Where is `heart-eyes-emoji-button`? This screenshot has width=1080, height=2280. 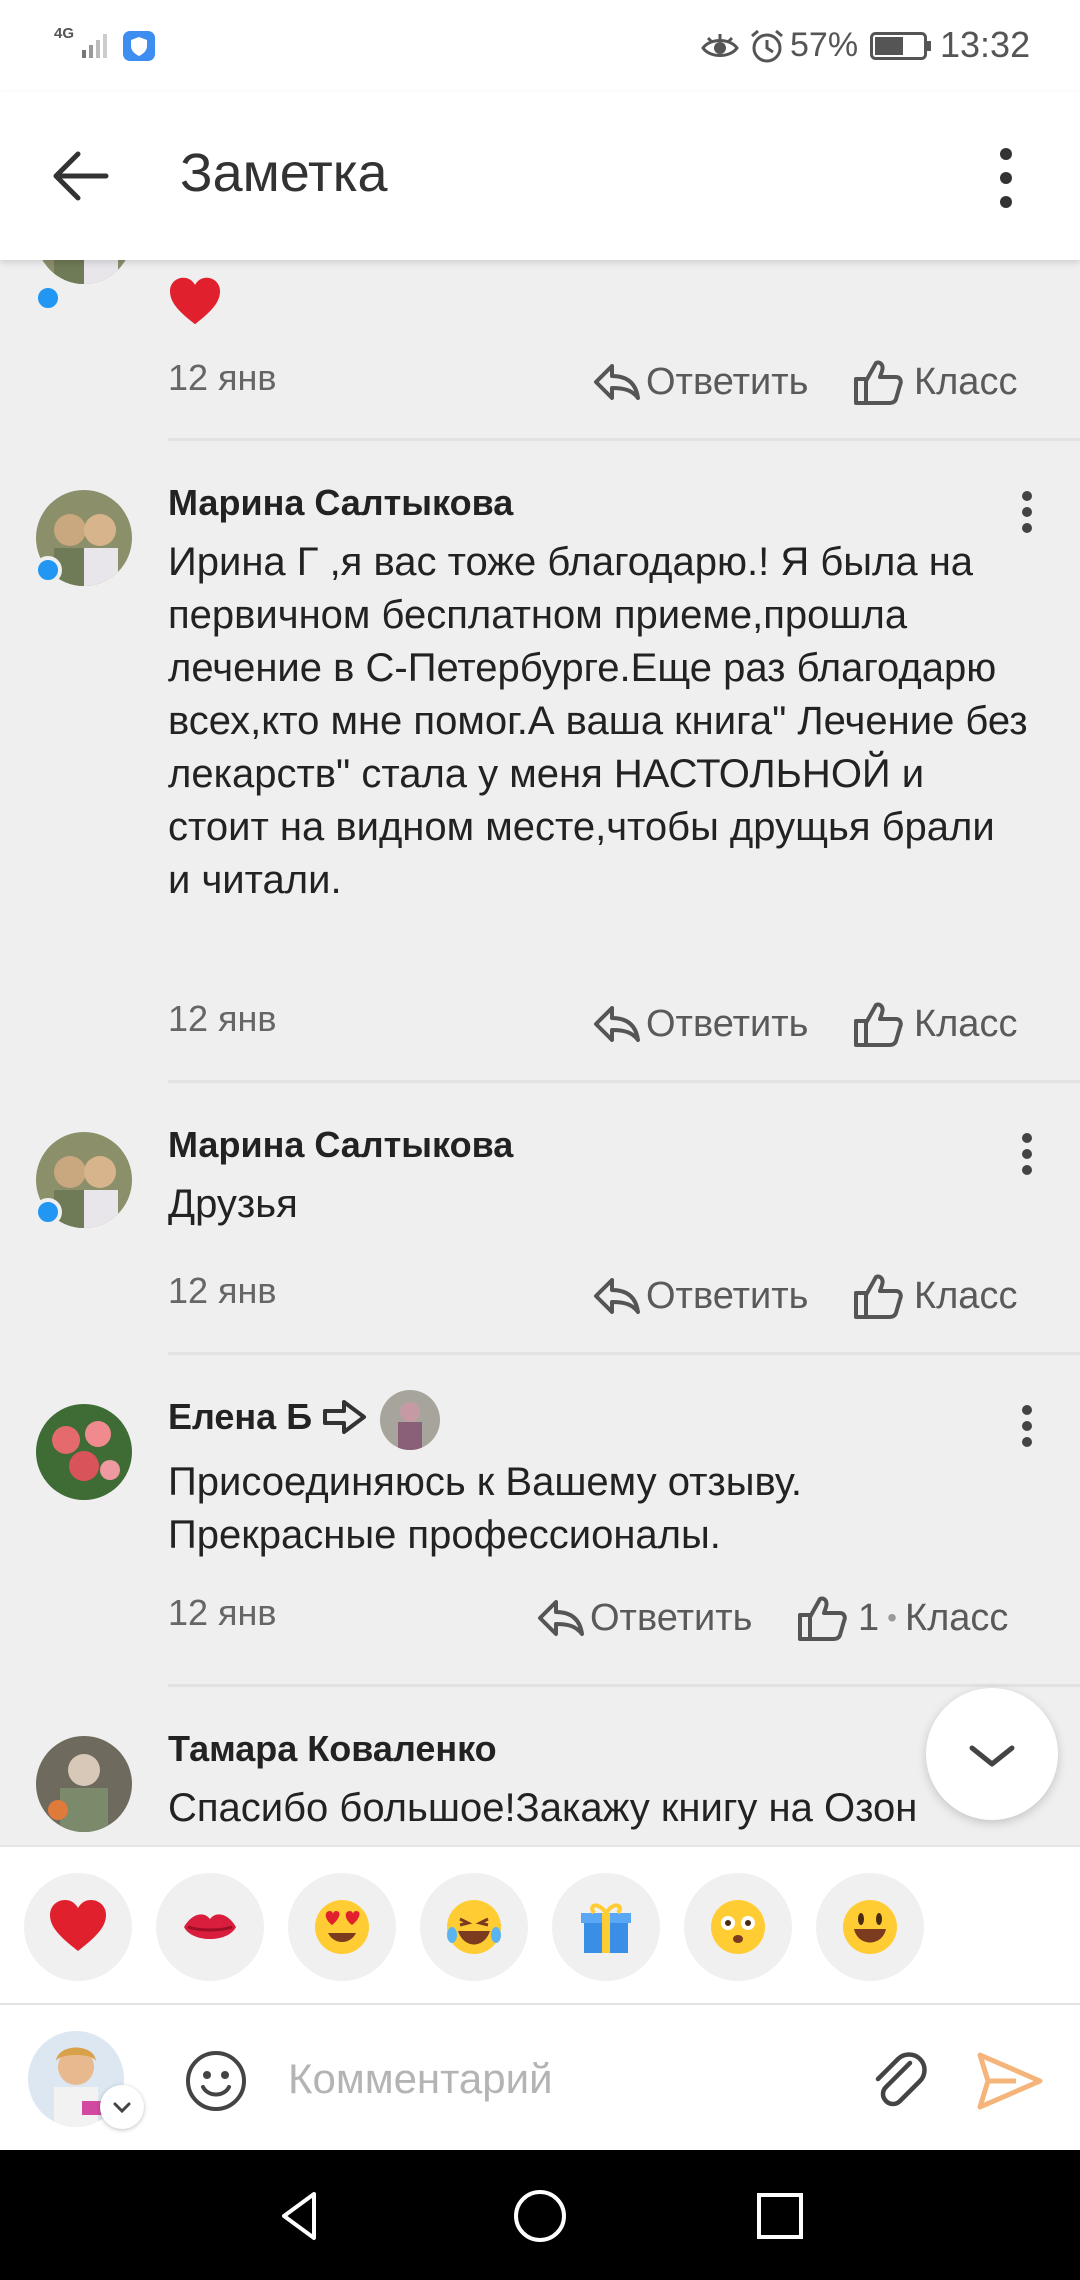 heart-eyes-emoji-button is located at coordinates (342, 1927).